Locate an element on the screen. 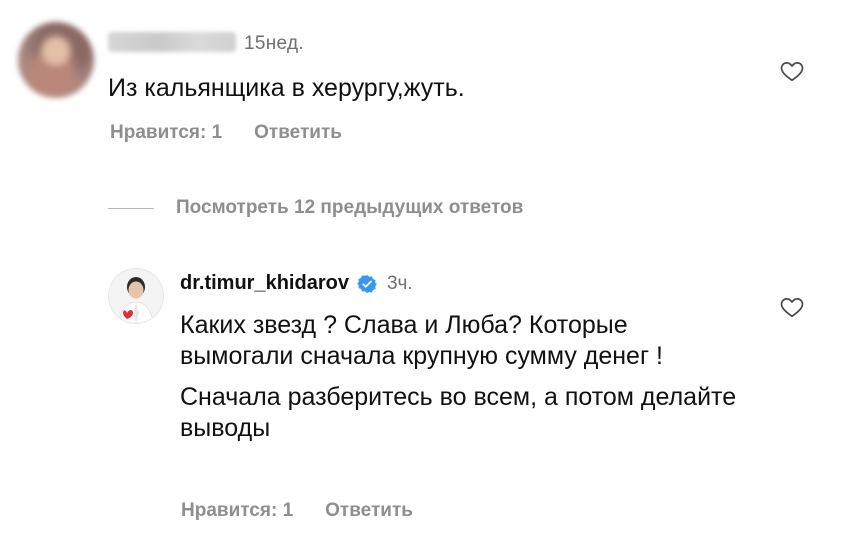 This screenshot has width=850, height=553. verified-badge-icon is located at coordinates (366, 283).